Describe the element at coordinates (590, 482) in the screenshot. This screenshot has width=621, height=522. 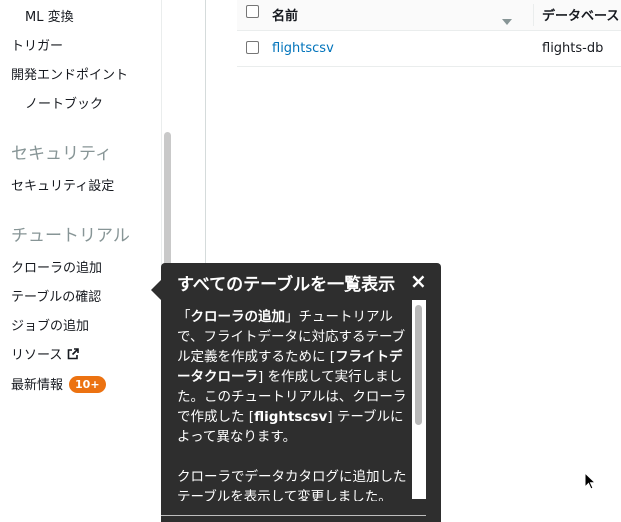
I see `mouse-pointer-icon` at that location.